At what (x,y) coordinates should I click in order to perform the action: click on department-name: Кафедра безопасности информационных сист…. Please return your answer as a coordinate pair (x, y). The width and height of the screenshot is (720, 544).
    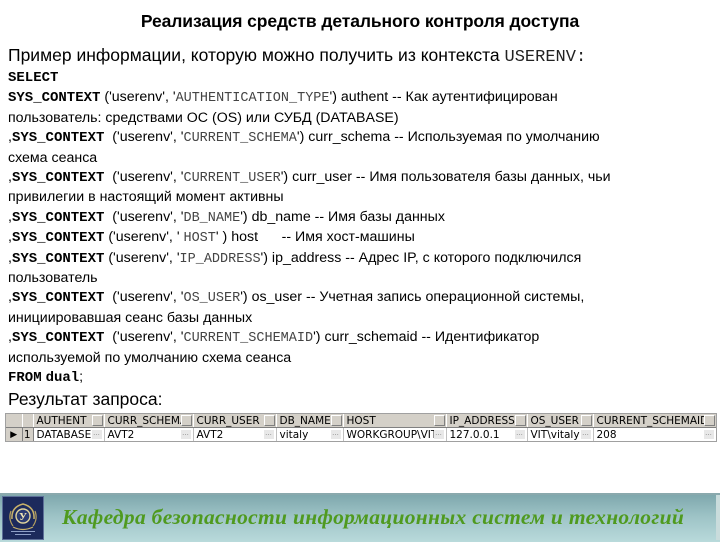
    Looking at the image, I should click on (373, 517).